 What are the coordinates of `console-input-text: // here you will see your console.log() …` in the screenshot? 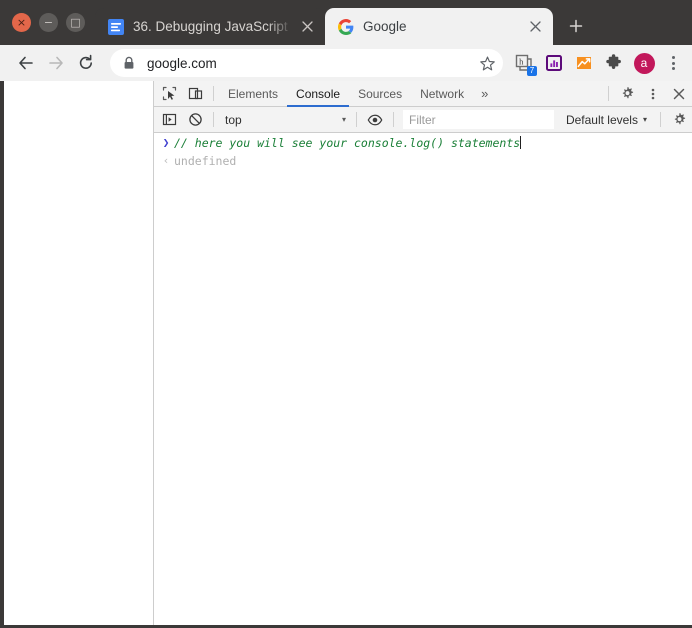 It's located at (348, 143).